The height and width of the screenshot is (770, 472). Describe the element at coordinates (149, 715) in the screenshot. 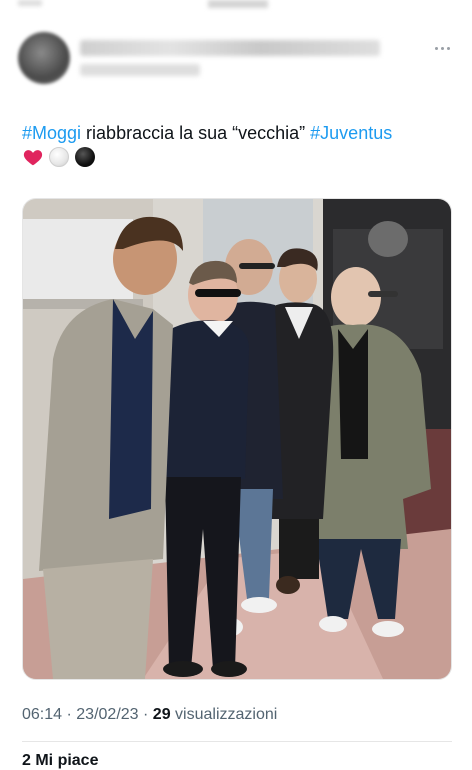

I see `tweet-meta: 06:14 · 23/02/23 · 29 visualizzazioni` at that location.